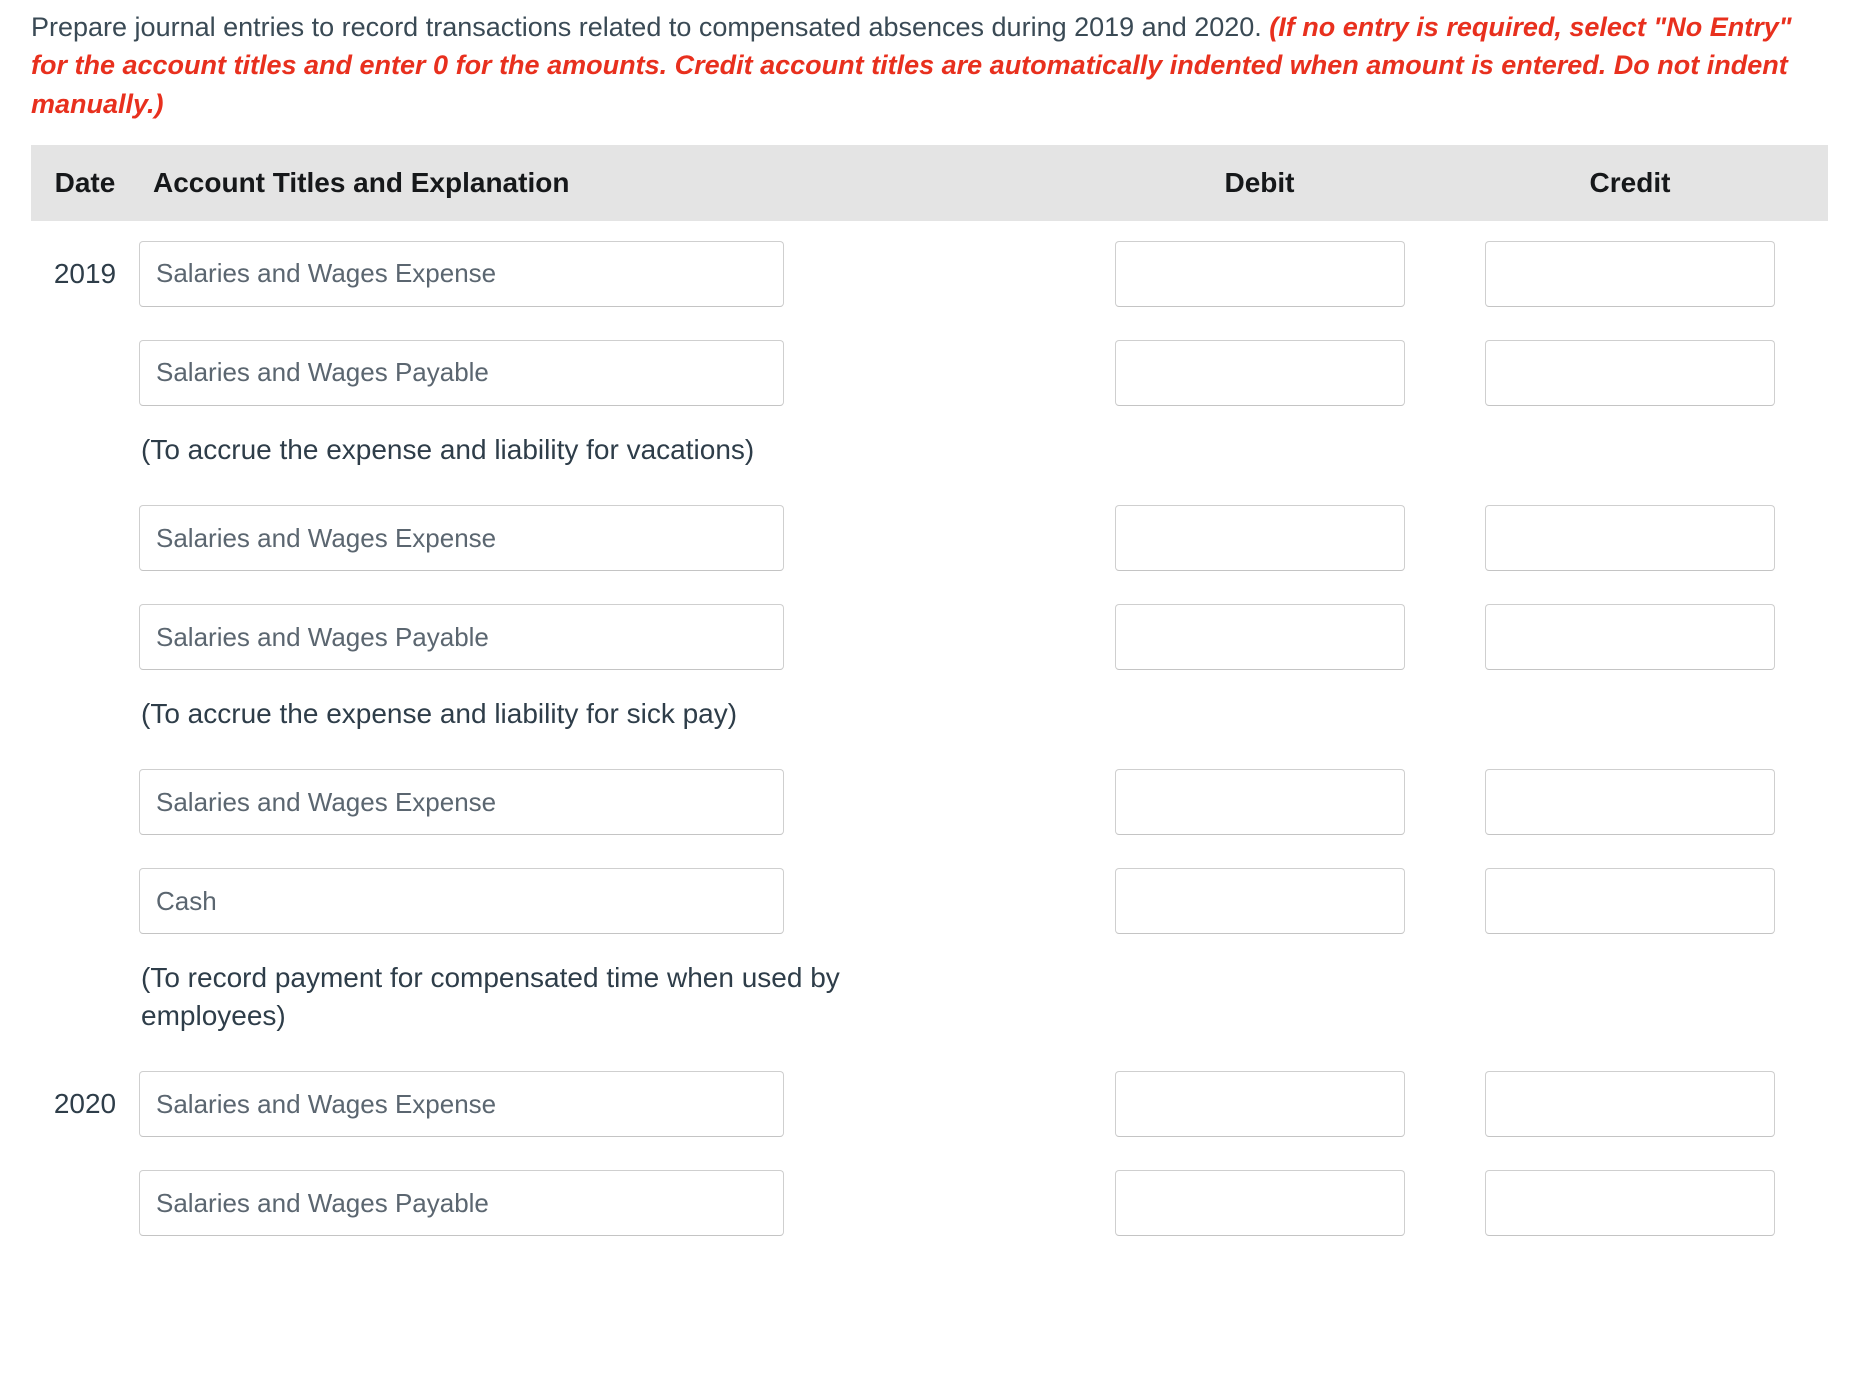 The width and height of the screenshot is (1874, 1390). Describe the element at coordinates (85, 273) in the screenshot. I see `entry-date-label: 2019` at that location.